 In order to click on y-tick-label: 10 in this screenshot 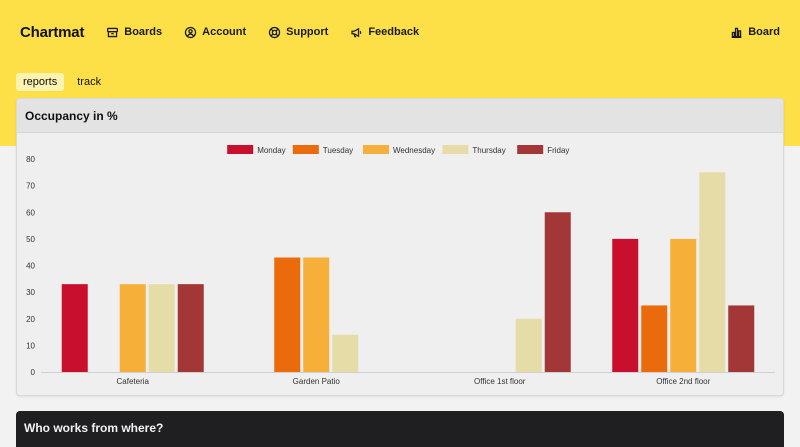, I will do `click(30, 345)`.